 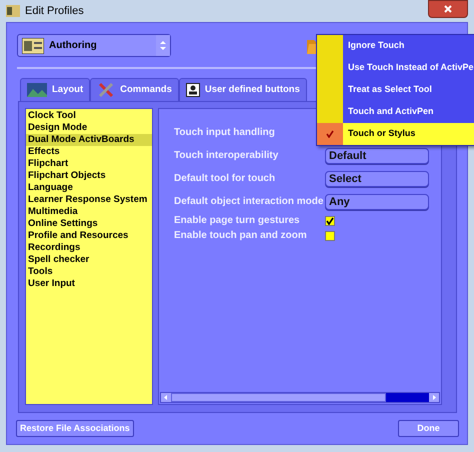 What do you see at coordinates (395, 68) in the screenshot?
I see `menu-item: Use Touch Instead of ActivPe` at bounding box center [395, 68].